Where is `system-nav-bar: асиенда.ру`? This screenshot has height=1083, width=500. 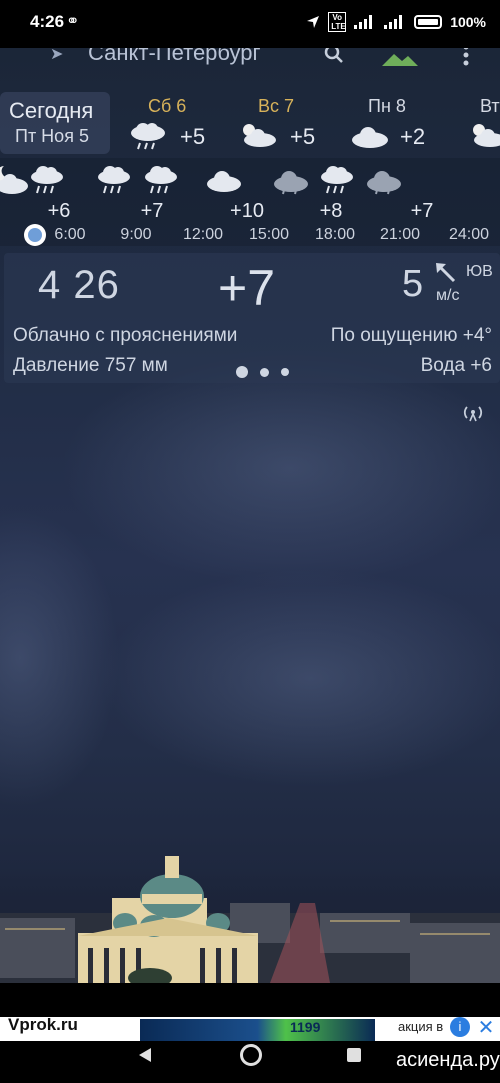 system-nav-bar: асиенда.ру is located at coordinates (250, 1062).